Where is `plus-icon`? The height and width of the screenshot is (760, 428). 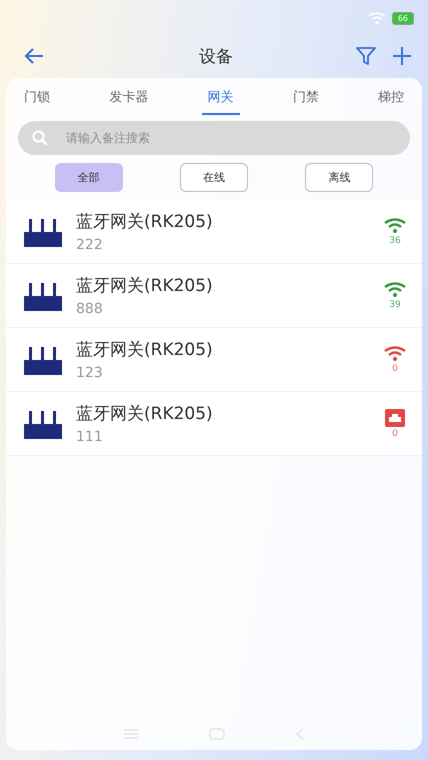 plus-icon is located at coordinates (402, 56).